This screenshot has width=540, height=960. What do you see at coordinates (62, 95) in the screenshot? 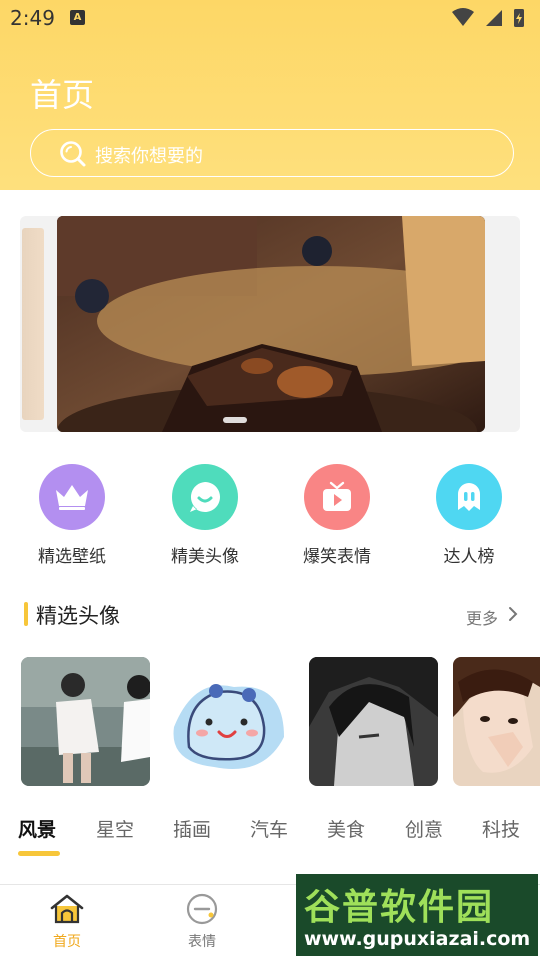
I see `page-title: 首页` at bounding box center [62, 95].